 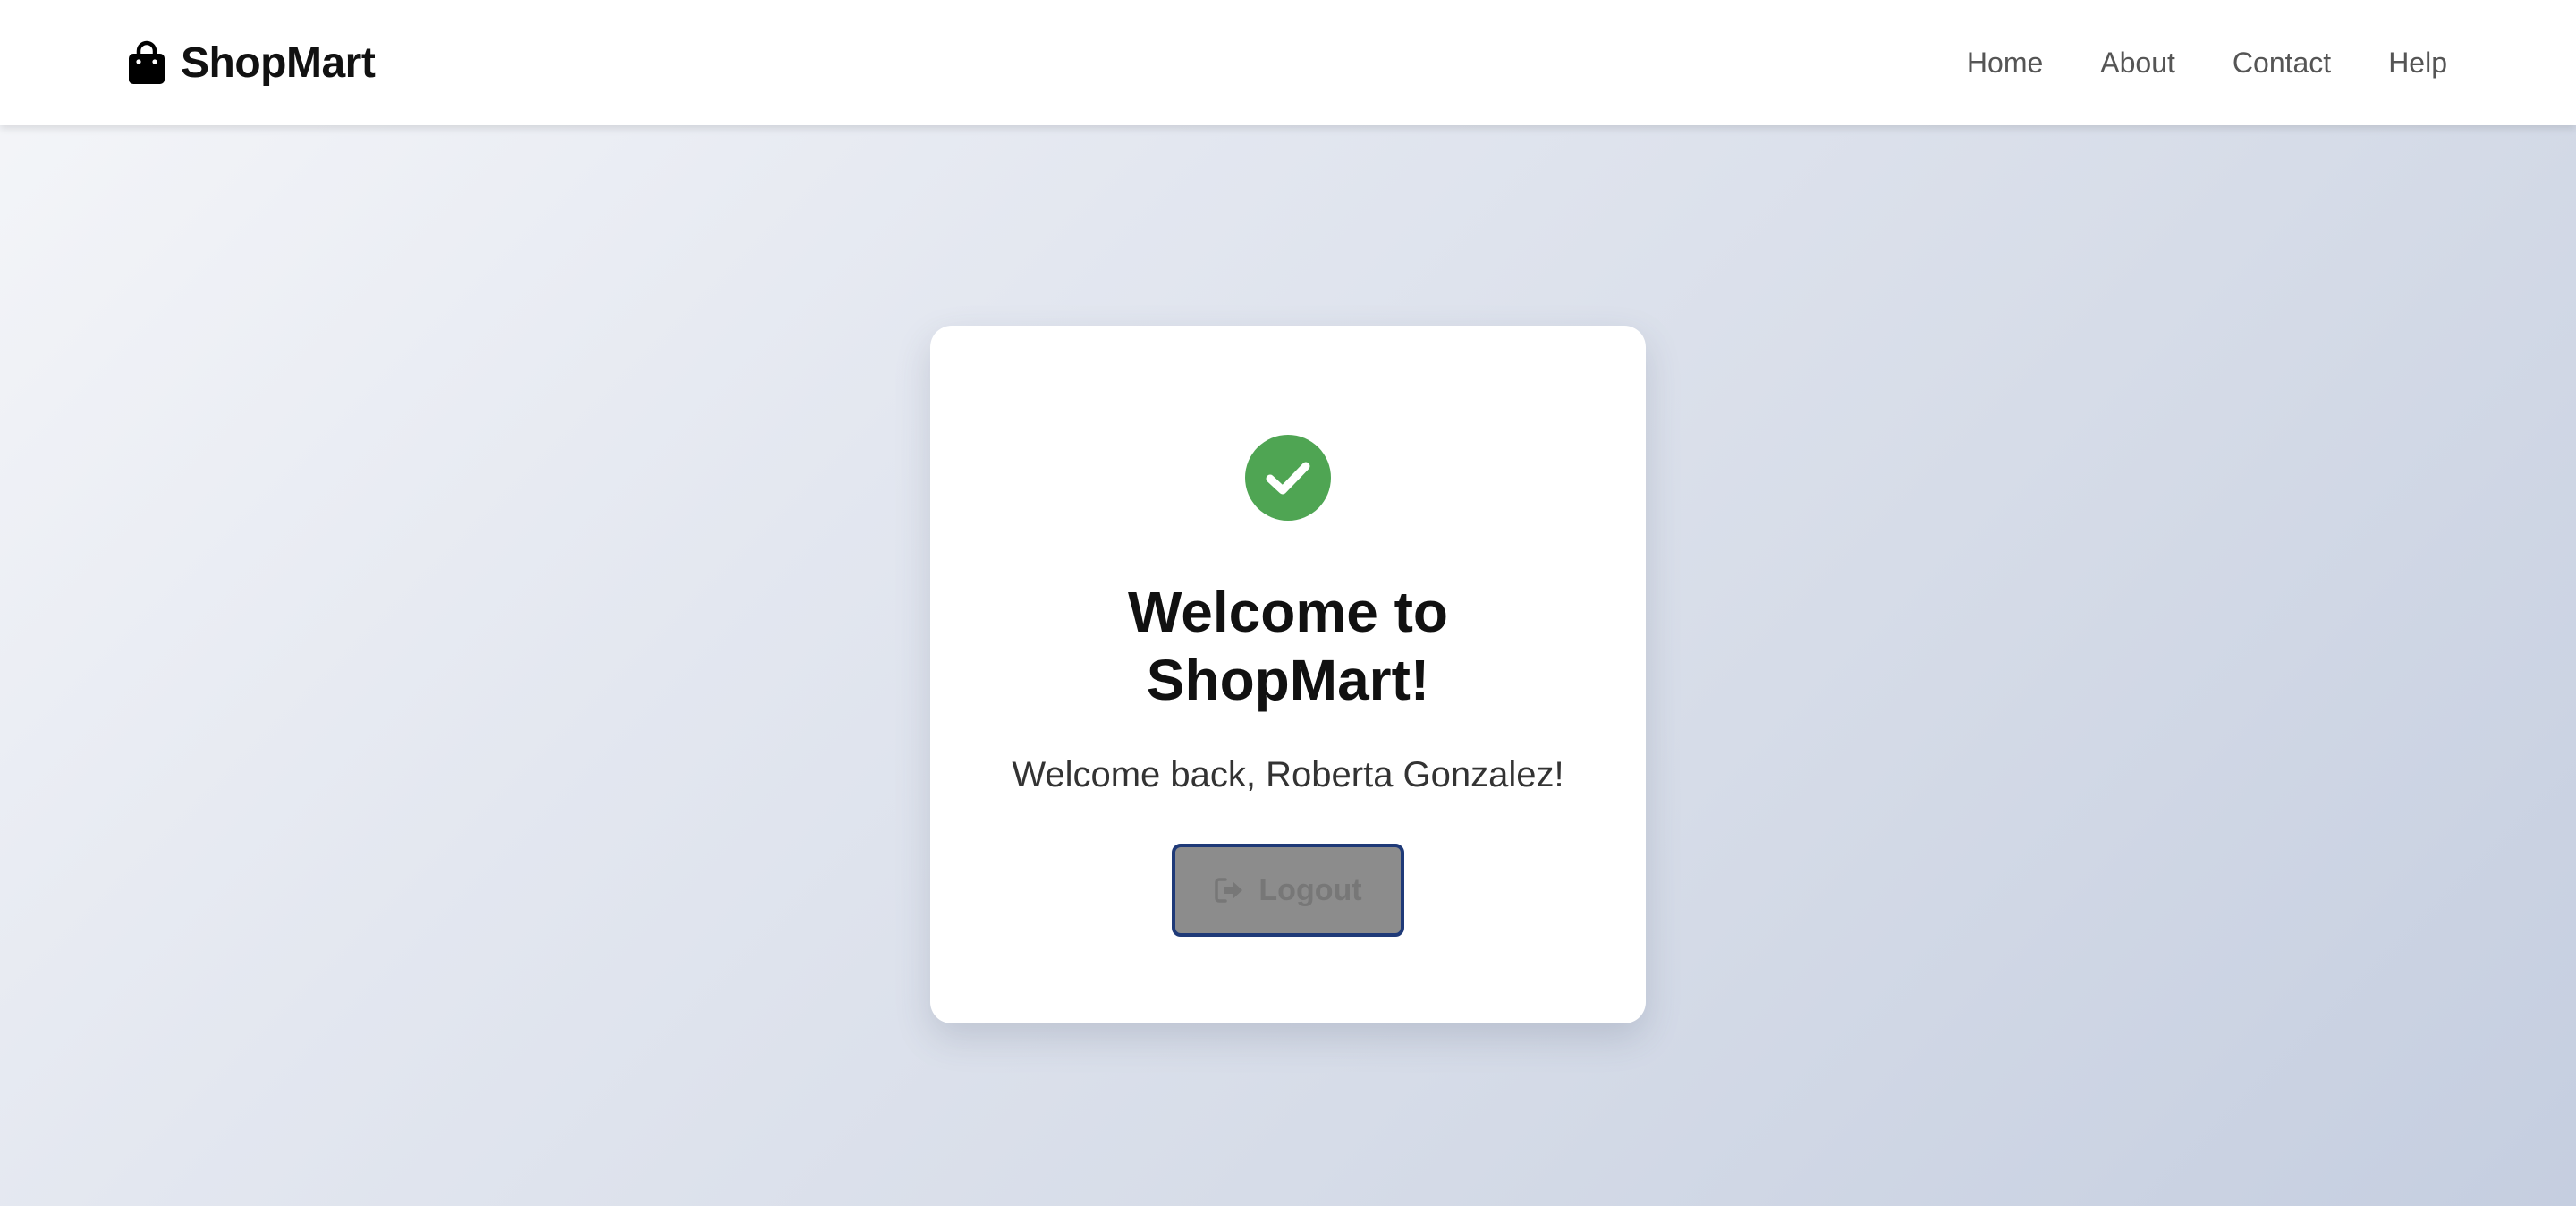 What do you see at coordinates (2207, 63) in the screenshot?
I see `nav-links: Home About Contact Help` at bounding box center [2207, 63].